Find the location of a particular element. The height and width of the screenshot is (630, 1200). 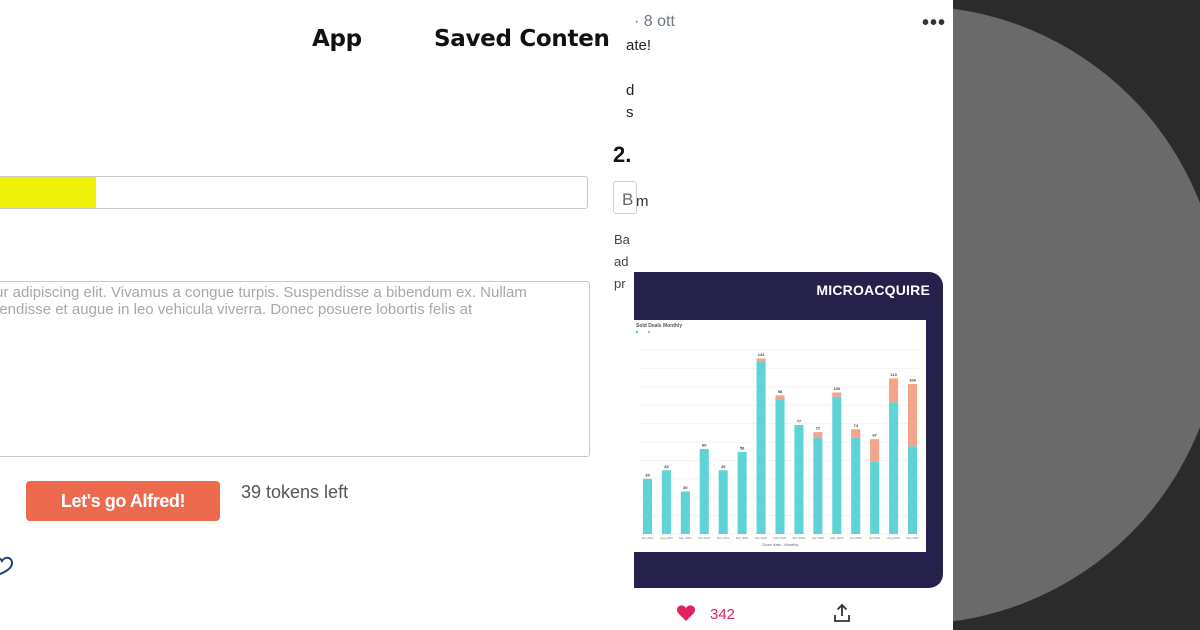

data-label: 30 is located at coordinates (685, 487).